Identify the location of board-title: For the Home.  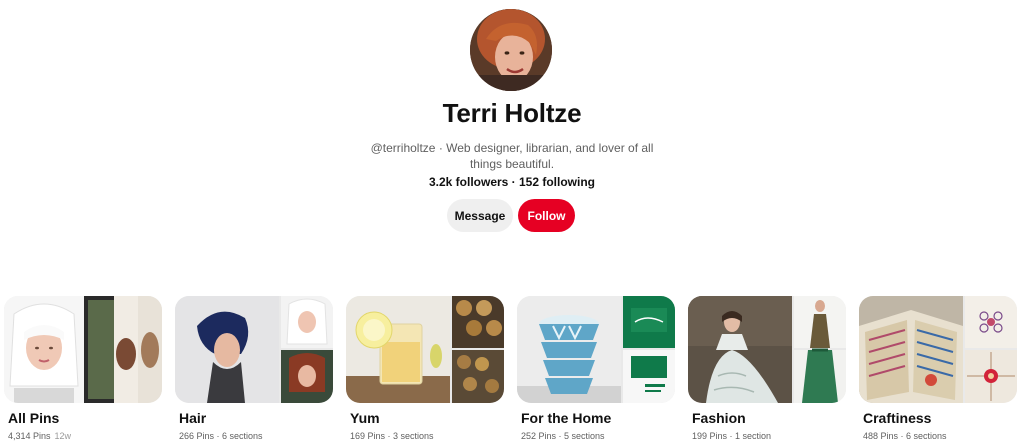
(566, 418).